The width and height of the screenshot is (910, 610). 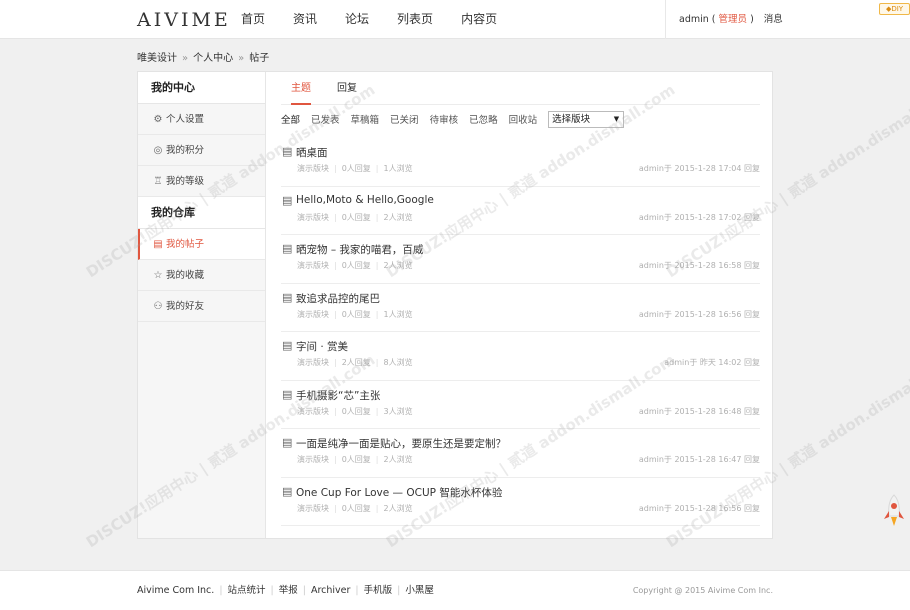 What do you see at coordinates (158, 306) in the screenshot?
I see `friends-icon: ⚇` at bounding box center [158, 306].